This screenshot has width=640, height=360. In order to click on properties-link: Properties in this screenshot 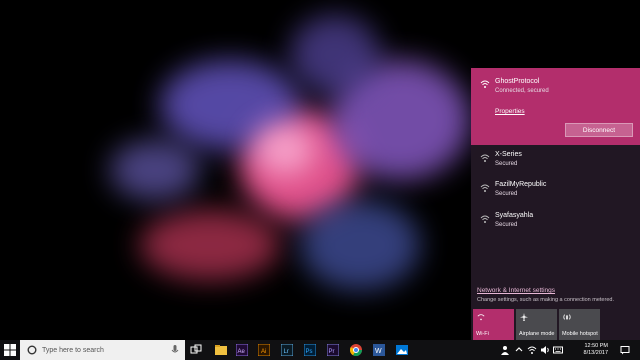, I will do `click(510, 111)`.